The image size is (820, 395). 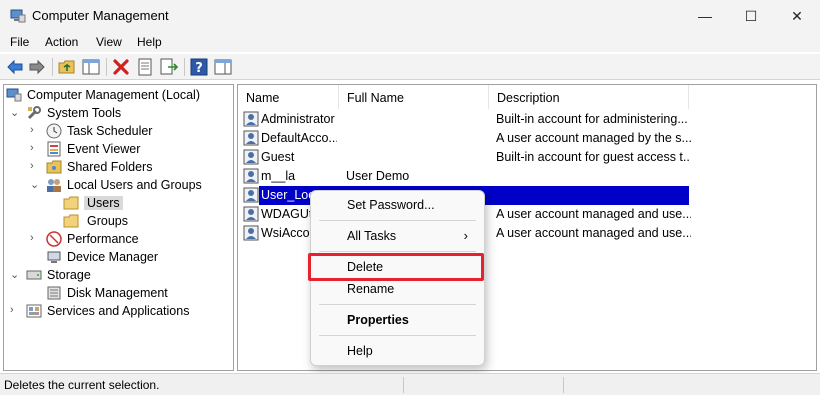 I want to click on menu-file: File, so click(x=19, y=42).